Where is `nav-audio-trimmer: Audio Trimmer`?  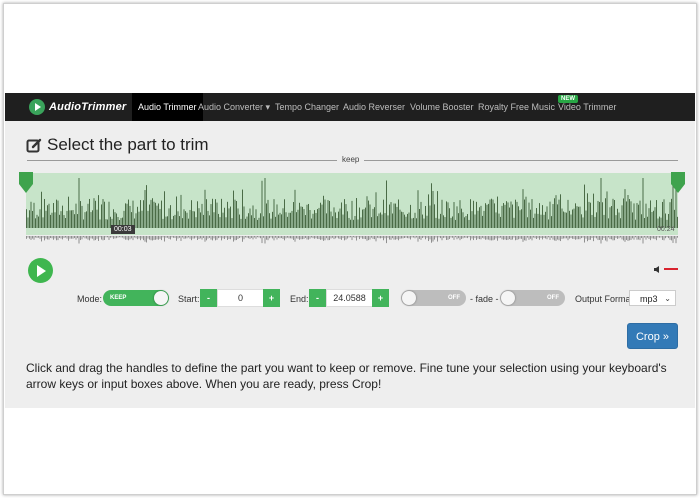 nav-audio-trimmer: Audio Trimmer is located at coordinates (167, 107).